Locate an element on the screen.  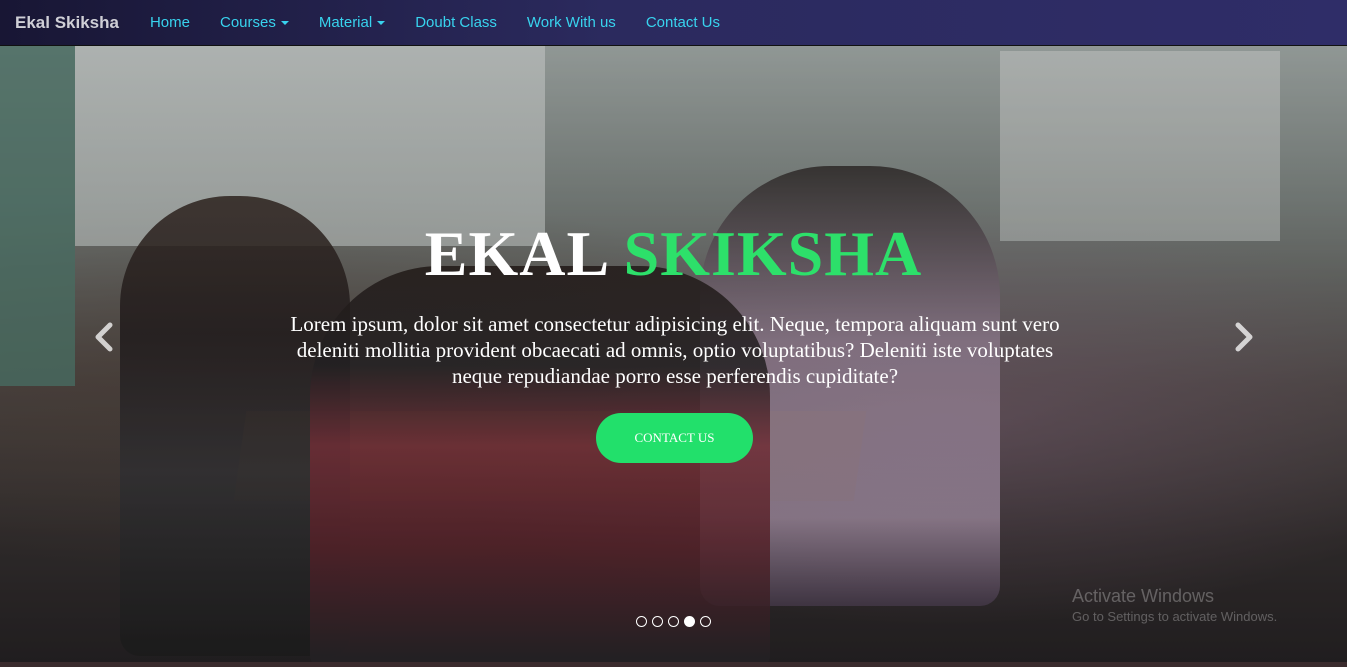
carousel-prev-button is located at coordinates (104, 337).